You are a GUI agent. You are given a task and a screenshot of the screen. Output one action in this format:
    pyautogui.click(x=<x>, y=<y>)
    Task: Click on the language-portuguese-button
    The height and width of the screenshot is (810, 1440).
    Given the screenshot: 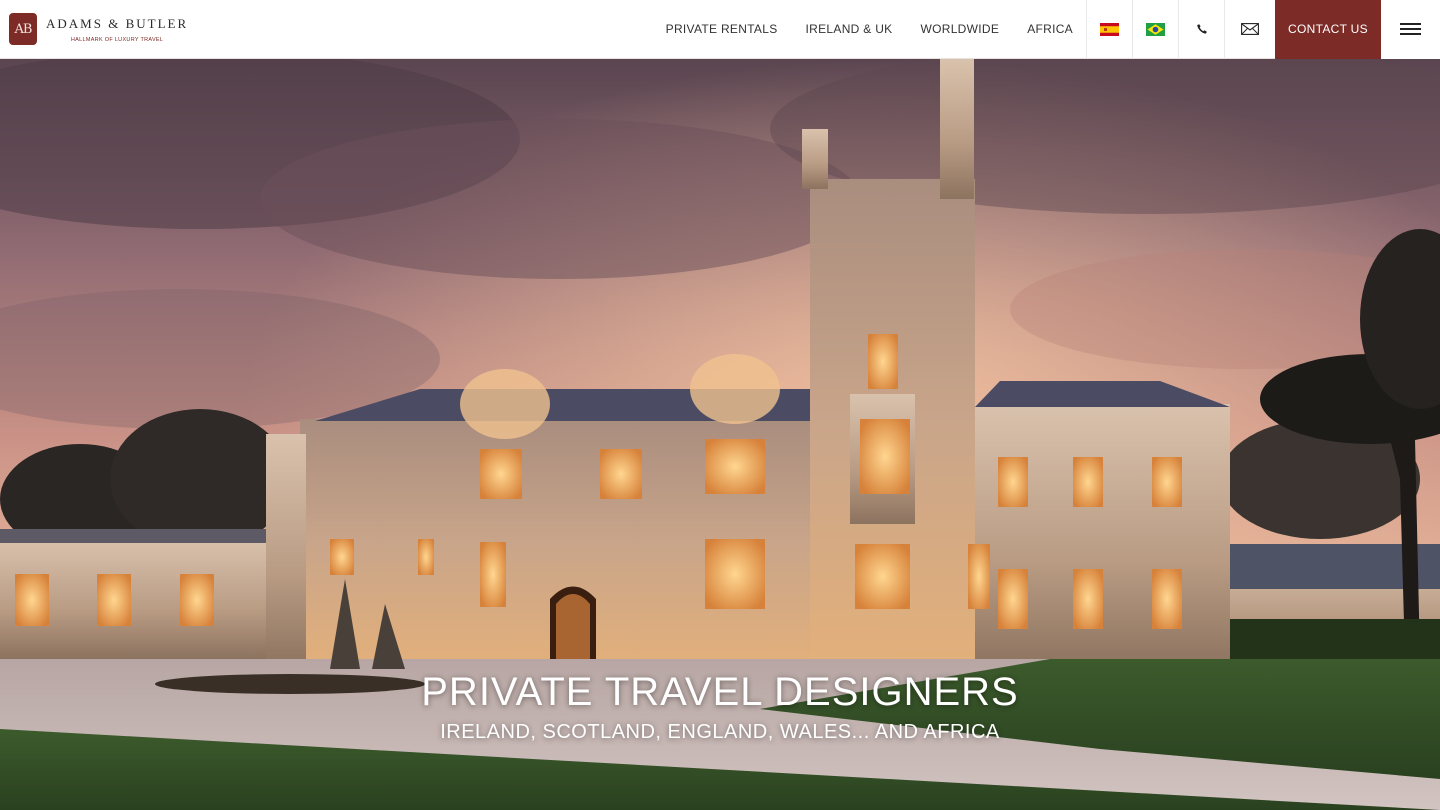 What is the action you would take?
    pyautogui.click(x=1155, y=29)
    